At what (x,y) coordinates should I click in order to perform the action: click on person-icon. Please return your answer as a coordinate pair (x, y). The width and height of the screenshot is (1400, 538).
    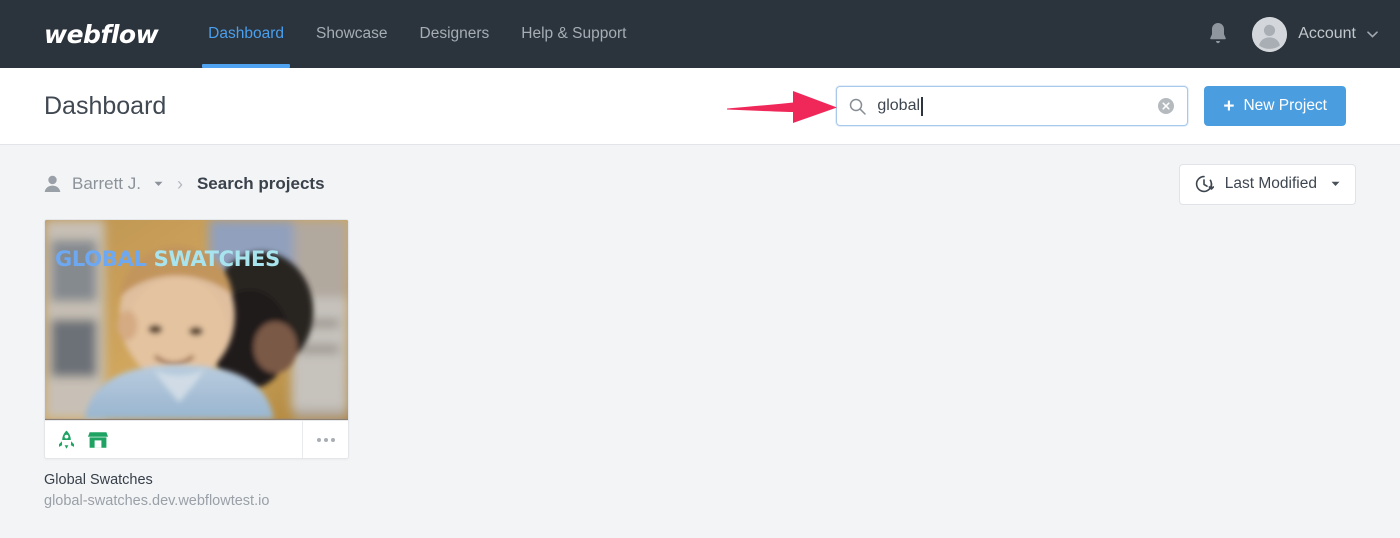
    Looking at the image, I should click on (52, 183).